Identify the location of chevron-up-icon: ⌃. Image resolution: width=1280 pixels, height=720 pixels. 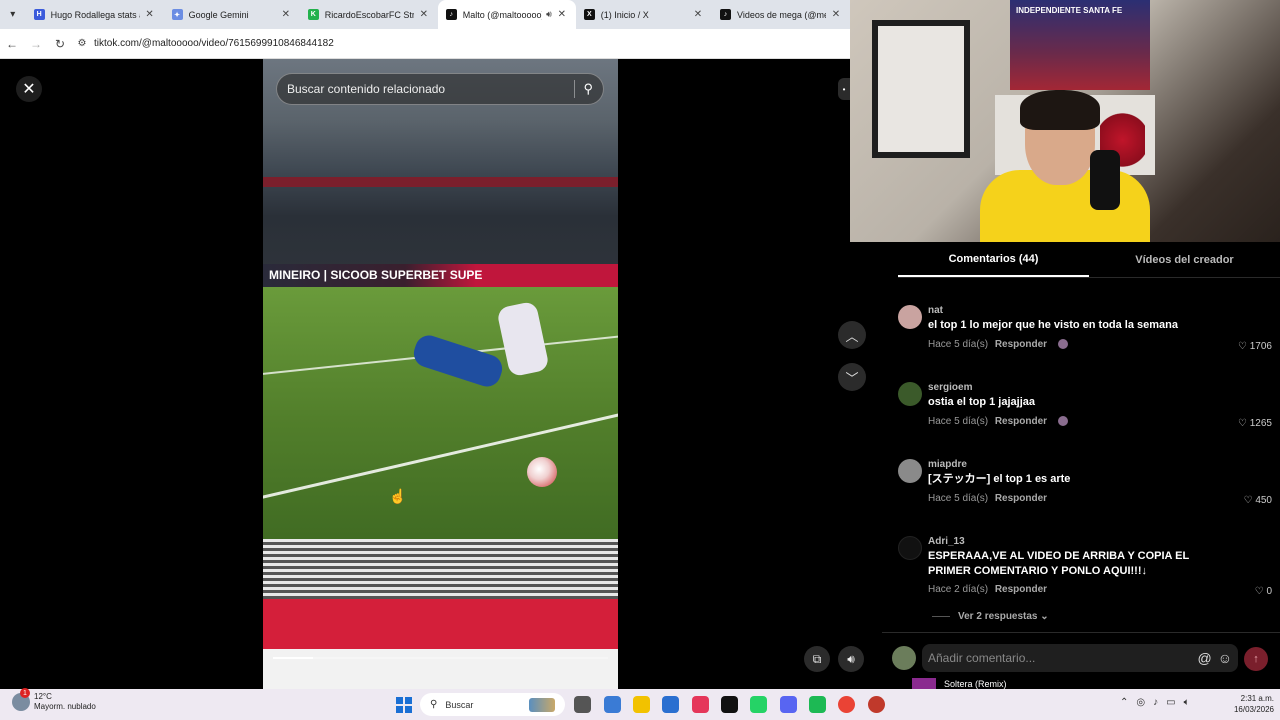
(1124, 702).